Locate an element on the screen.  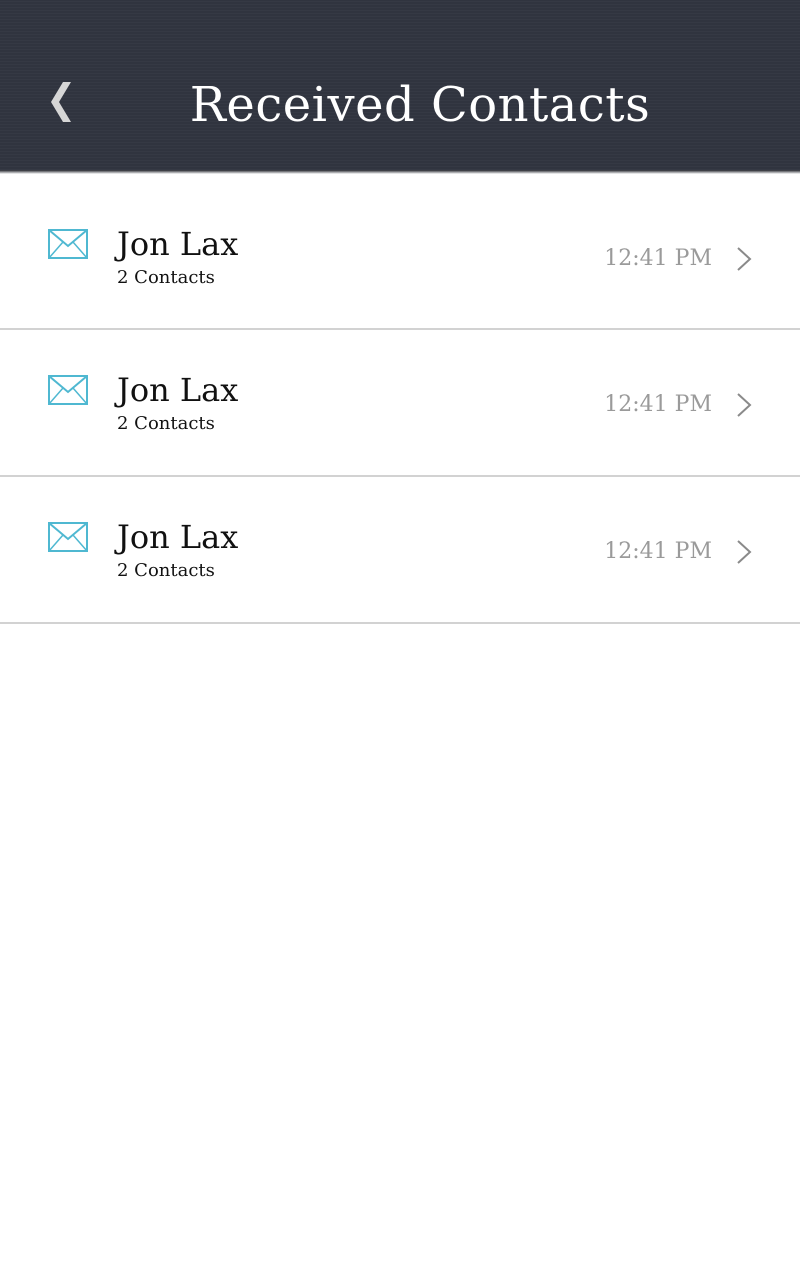
header-bar: Received Contacts is located at coordinates (400, 85).